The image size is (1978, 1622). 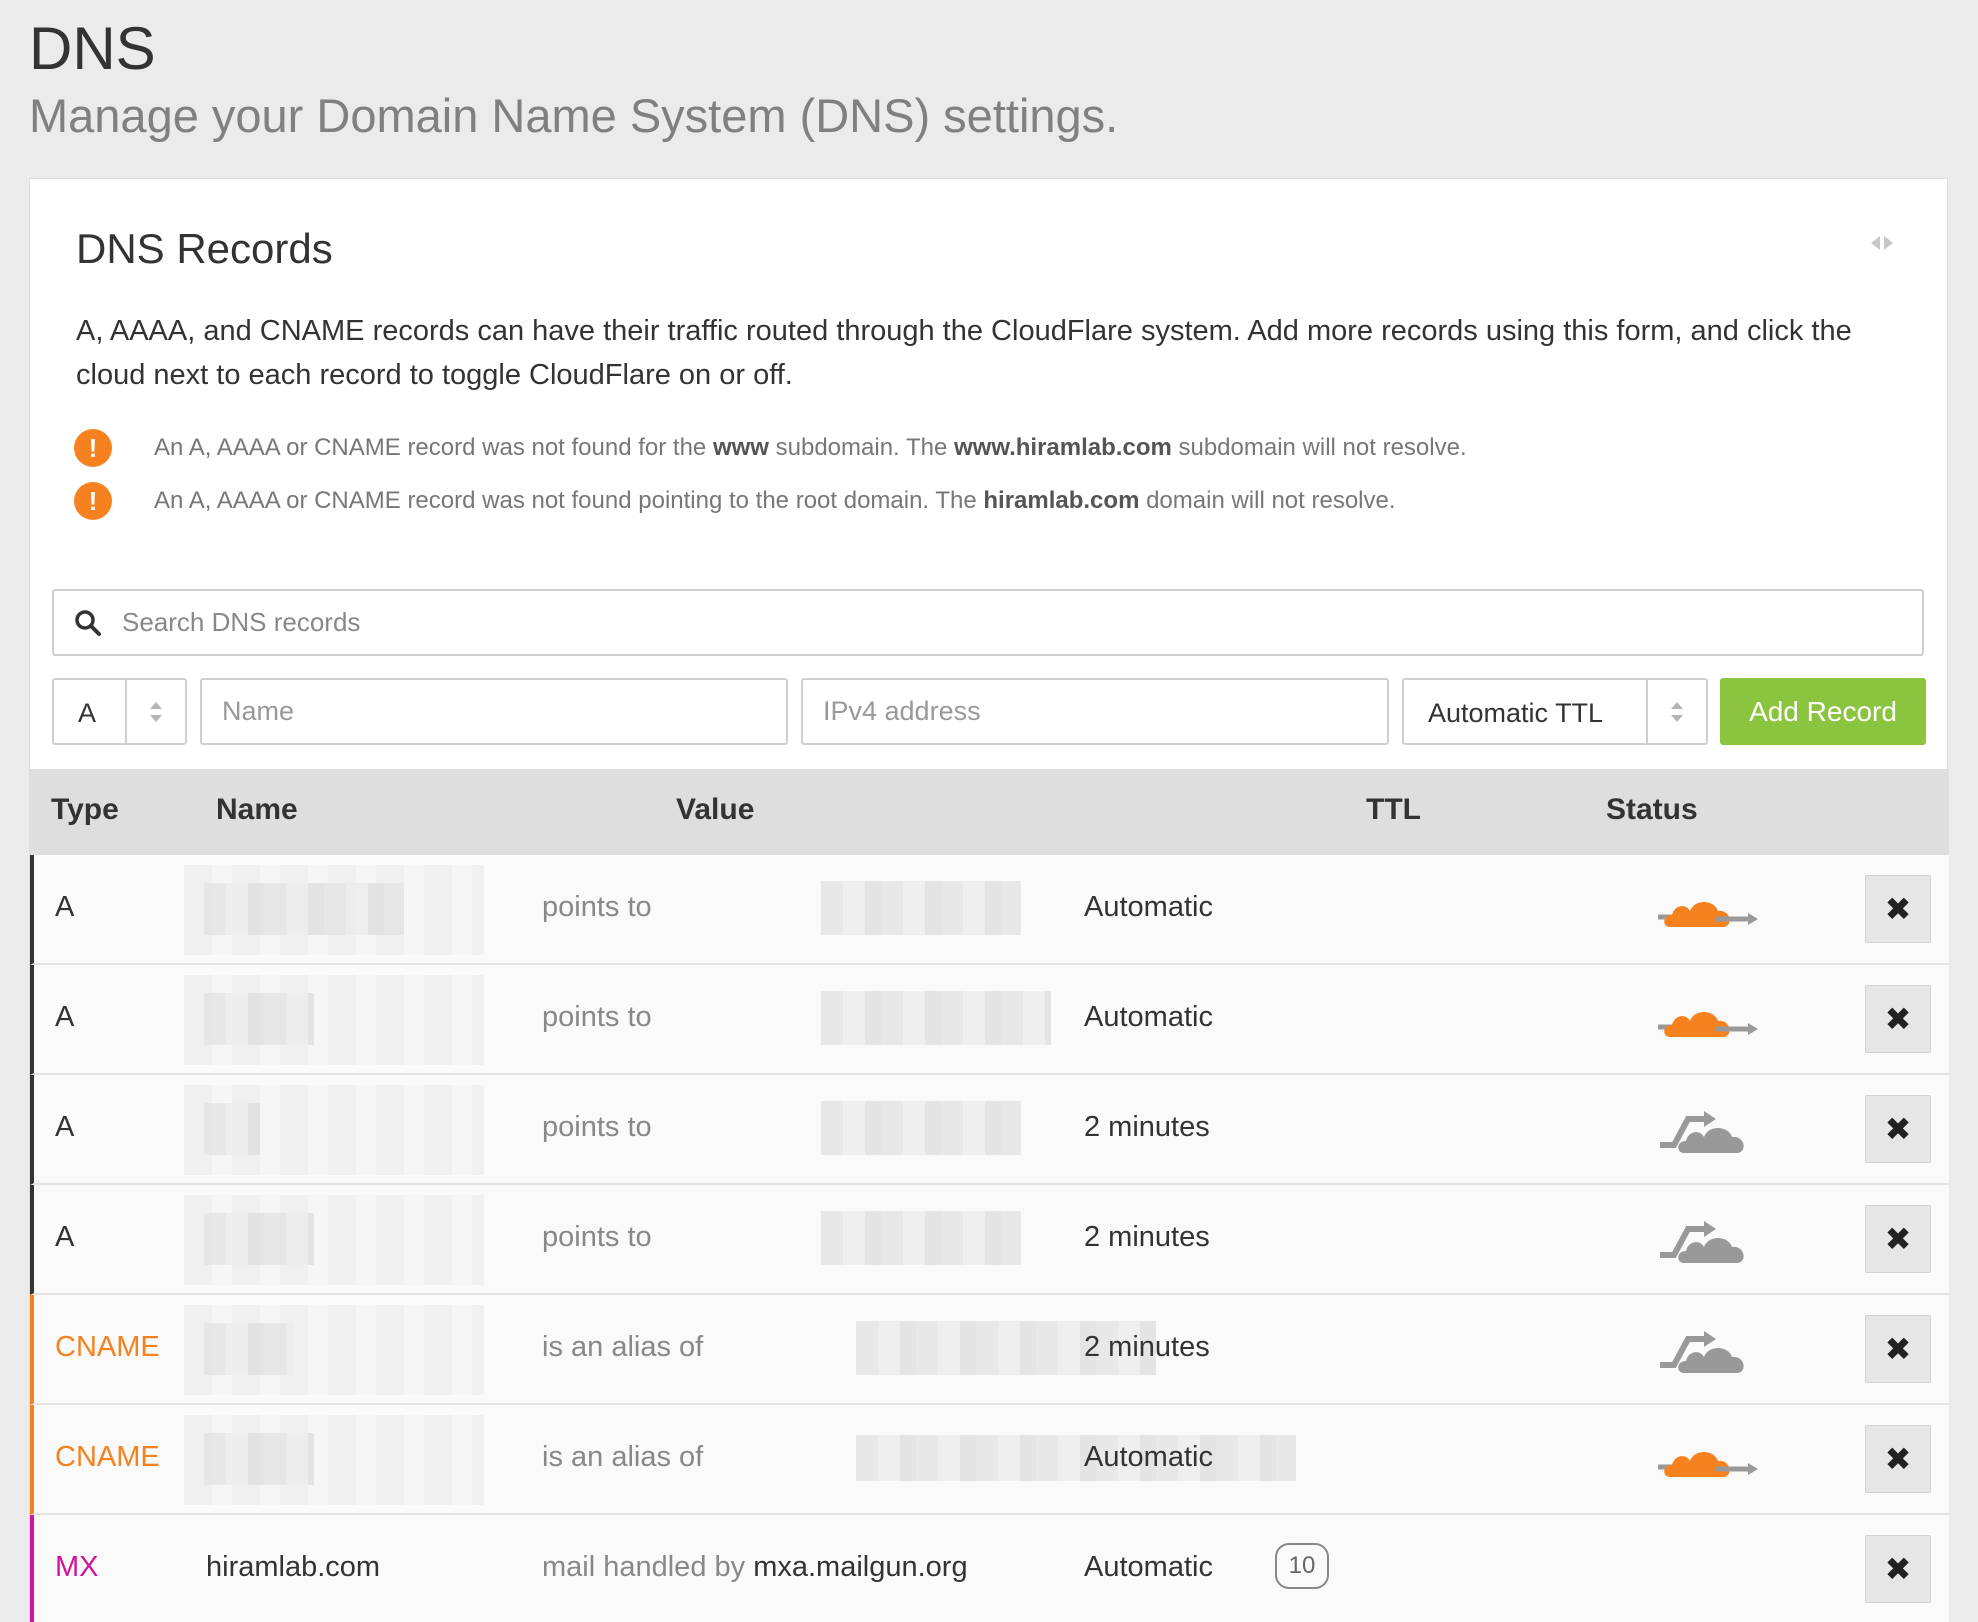 I want to click on column-header-status: Status, so click(x=1652, y=810).